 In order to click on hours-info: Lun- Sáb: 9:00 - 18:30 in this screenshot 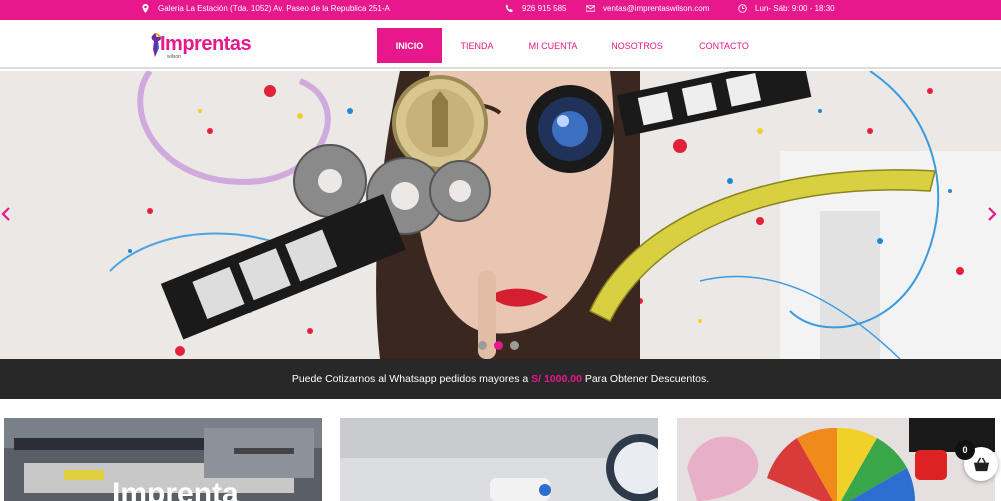, I will do `click(786, 8)`.